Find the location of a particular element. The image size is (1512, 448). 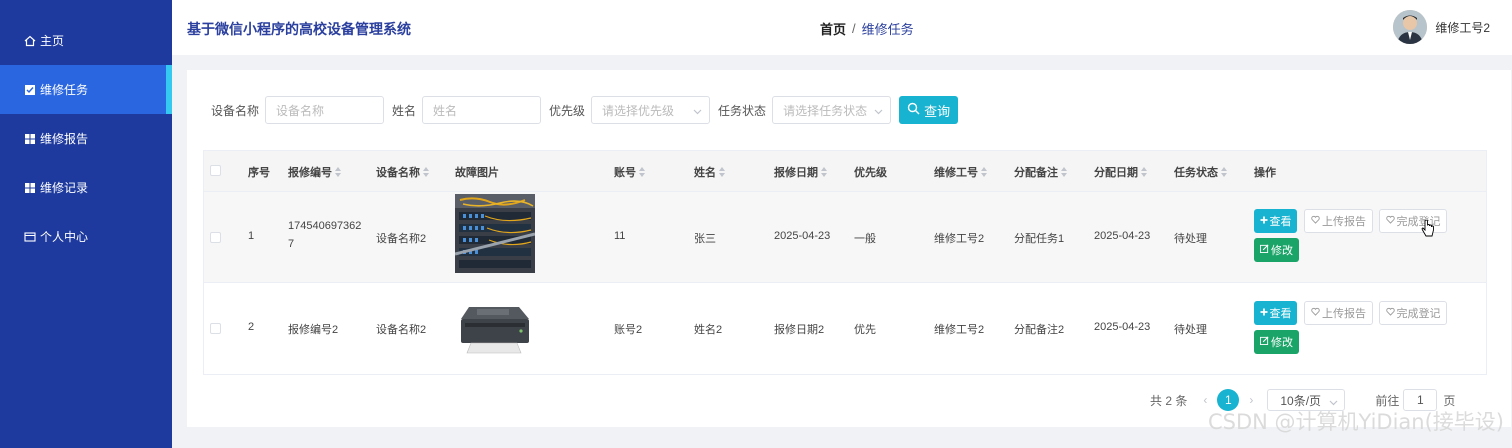

chevron-down-icon is located at coordinates (697, 110).